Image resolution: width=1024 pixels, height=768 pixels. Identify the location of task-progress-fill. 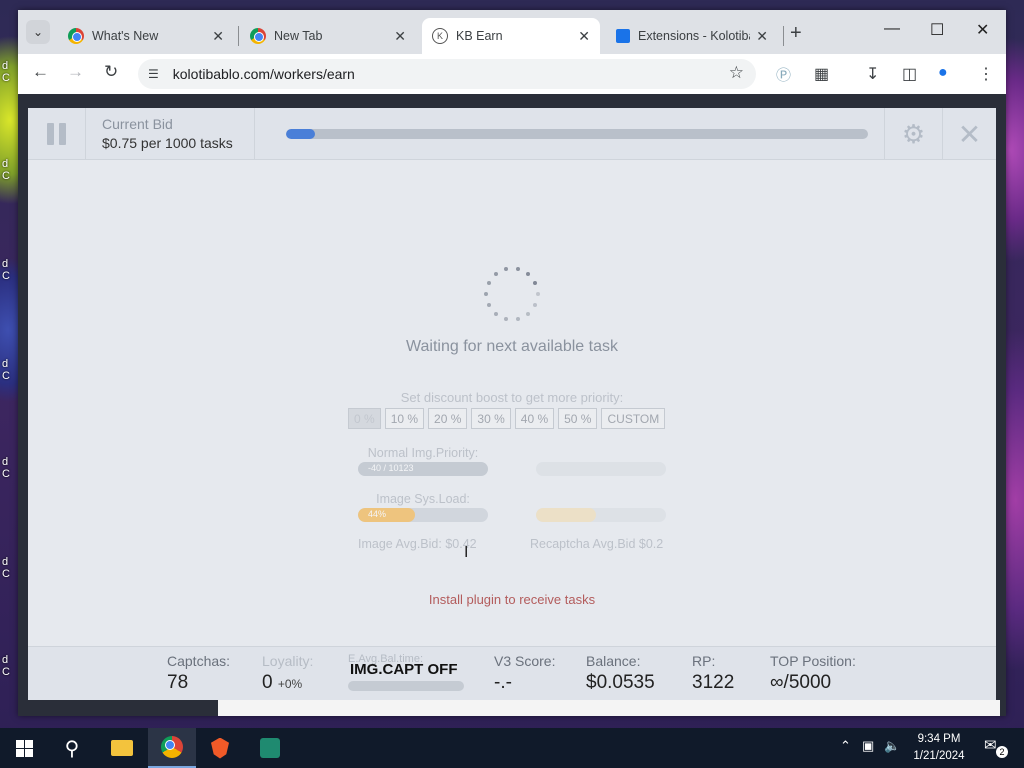
(301, 134).